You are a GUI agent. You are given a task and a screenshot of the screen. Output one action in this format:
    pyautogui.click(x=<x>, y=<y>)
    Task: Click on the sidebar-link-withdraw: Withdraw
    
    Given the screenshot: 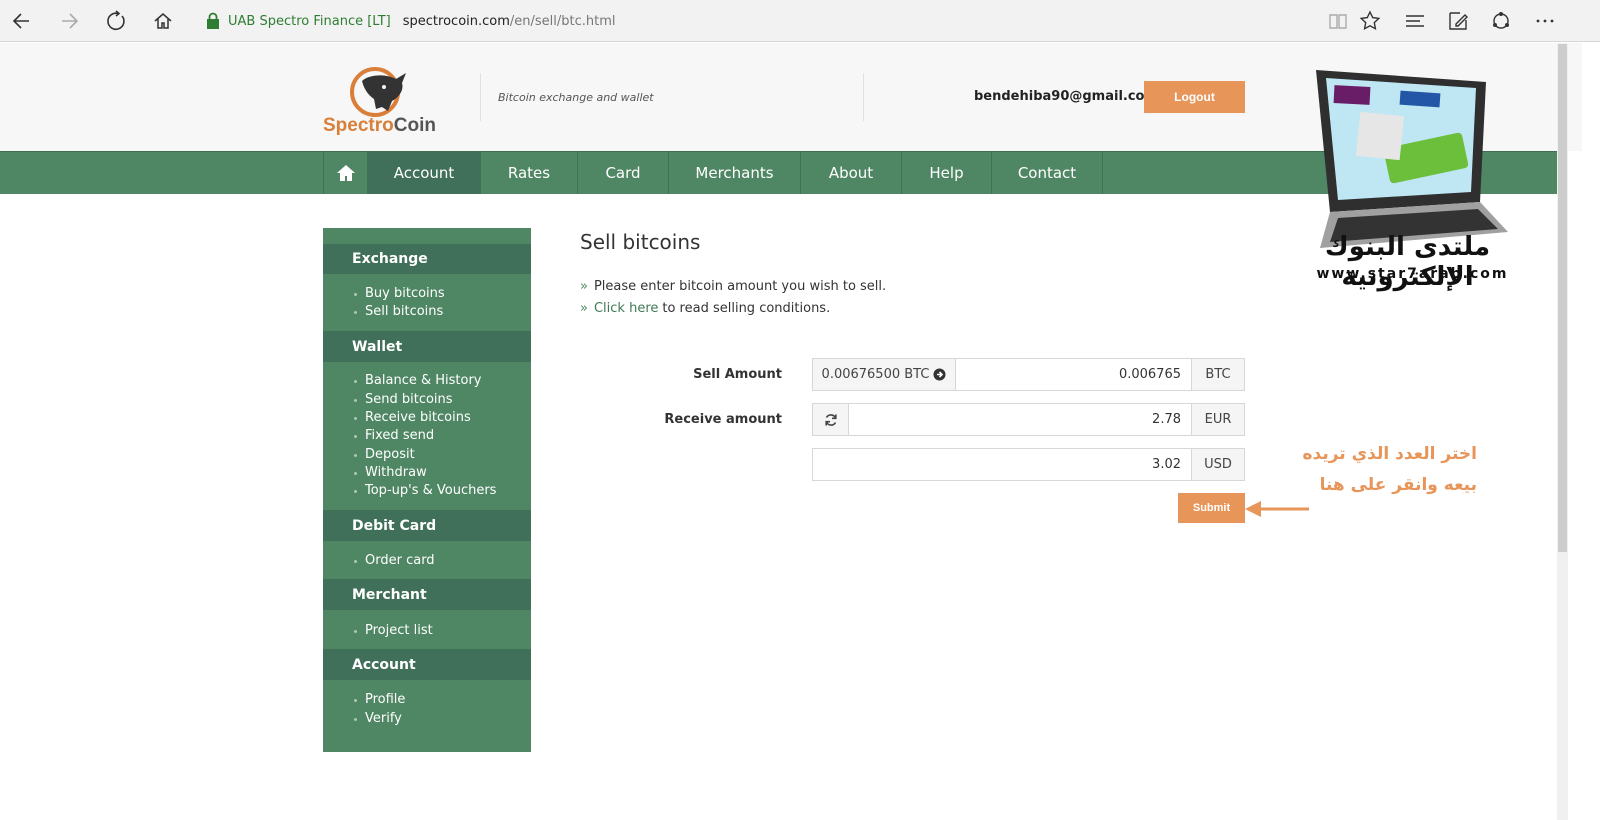 What is the action you would take?
    pyautogui.click(x=396, y=473)
    